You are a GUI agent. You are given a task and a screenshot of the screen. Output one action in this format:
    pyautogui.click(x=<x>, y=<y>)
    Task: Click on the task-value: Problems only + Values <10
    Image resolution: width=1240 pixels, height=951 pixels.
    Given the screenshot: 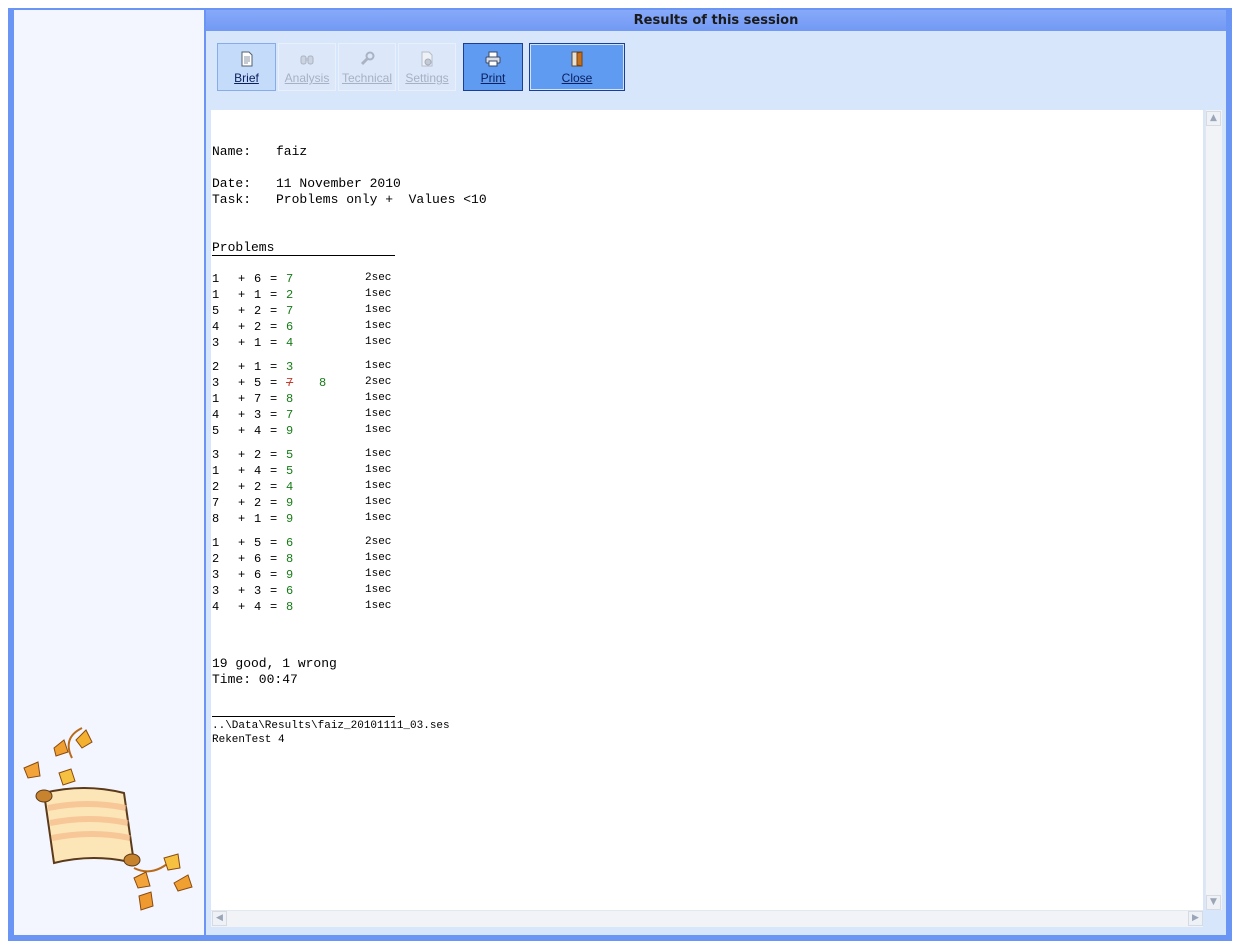 What is the action you would take?
    pyautogui.click(x=381, y=199)
    